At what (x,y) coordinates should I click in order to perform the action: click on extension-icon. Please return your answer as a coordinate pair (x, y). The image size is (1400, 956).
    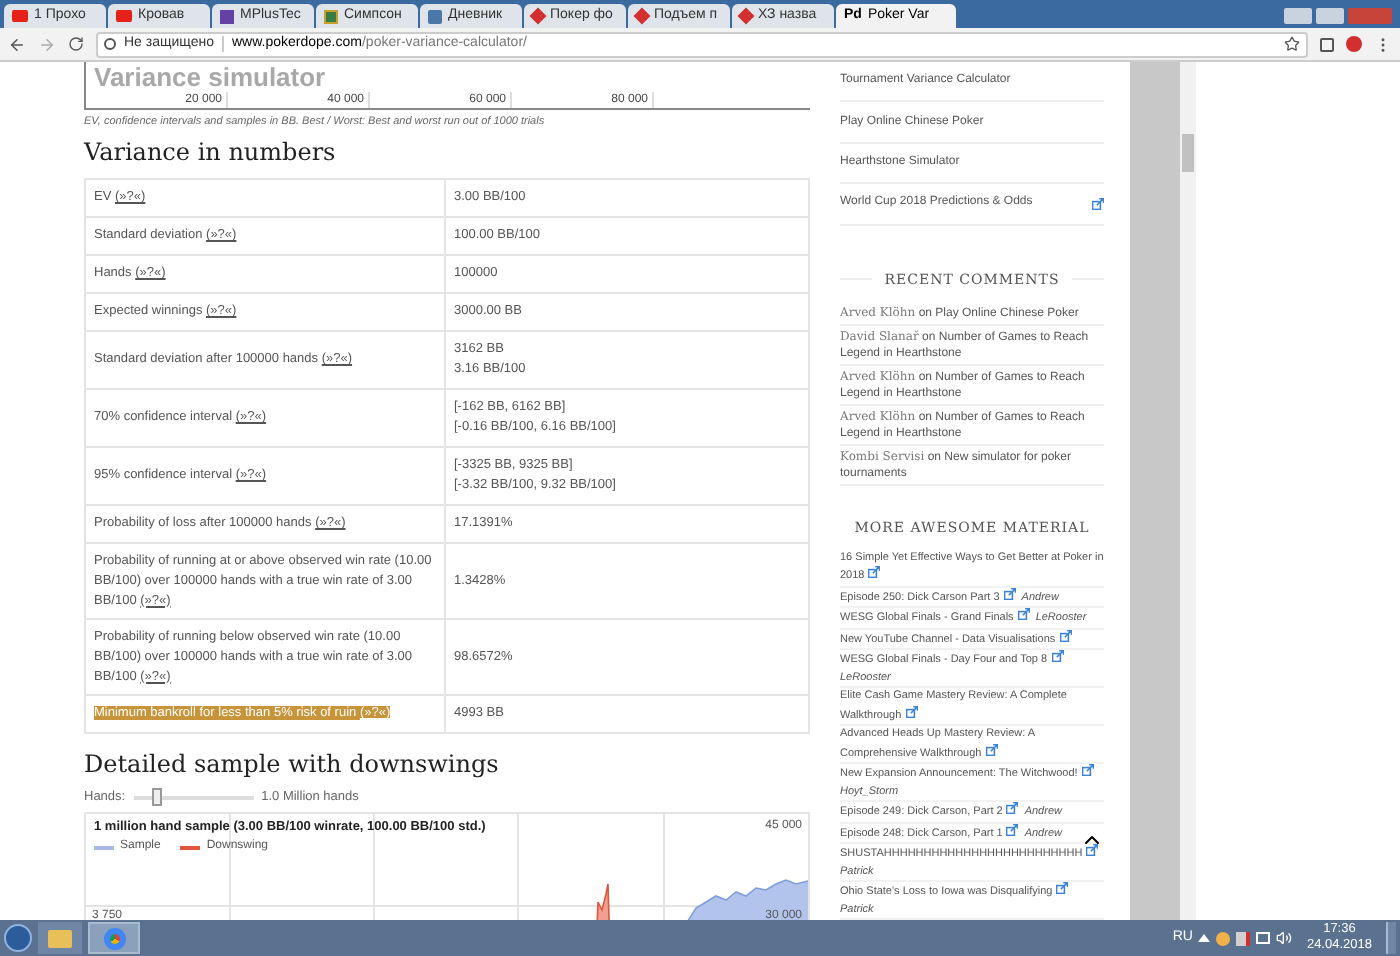
    Looking at the image, I should click on (1327, 44).